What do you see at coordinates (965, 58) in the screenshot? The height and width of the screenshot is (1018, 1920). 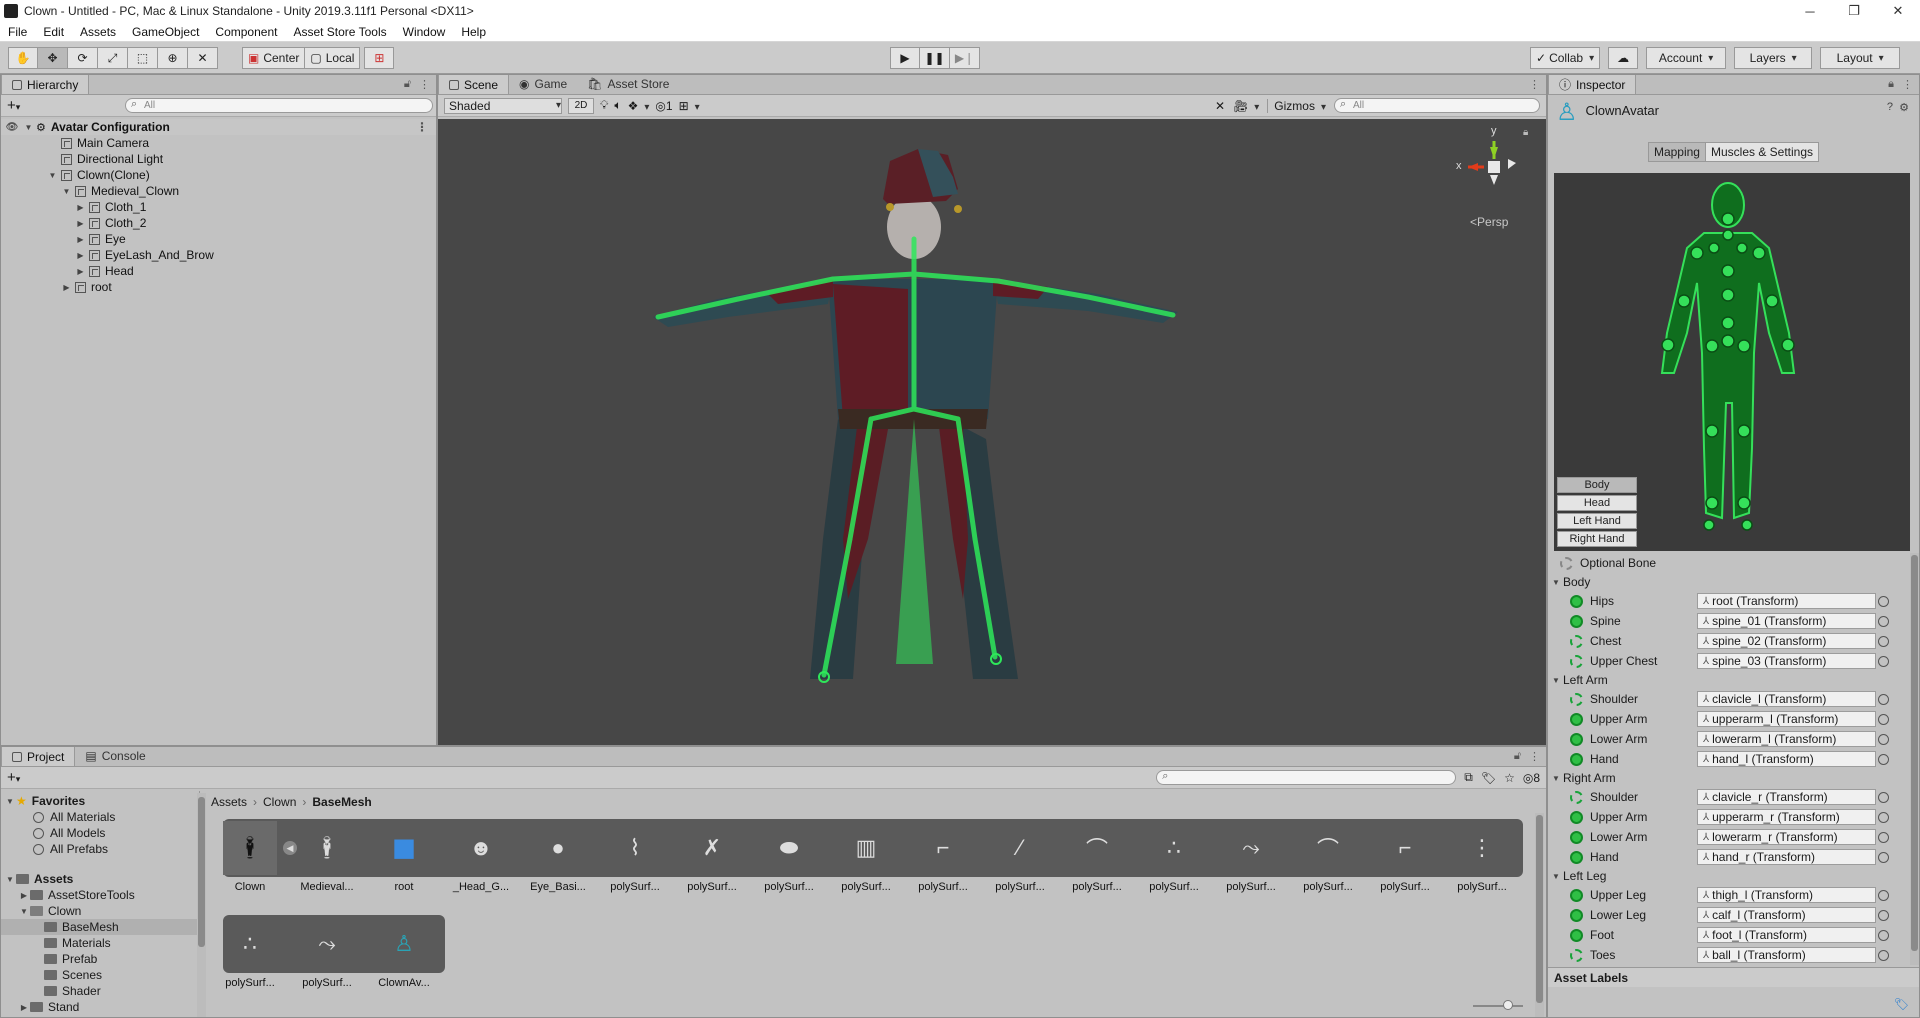 I see `step-button: ▶❘` at bounding box center [965, 58].